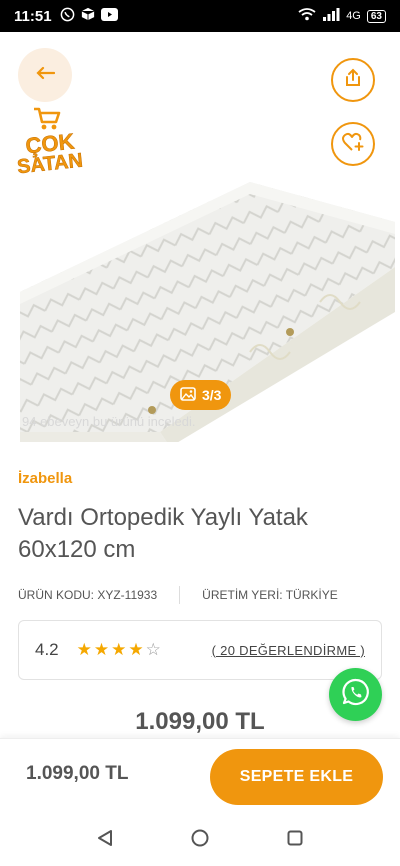 The image size is (400, 866). I want to click on product-price: 1.099,00 TL, so click(200, 721).